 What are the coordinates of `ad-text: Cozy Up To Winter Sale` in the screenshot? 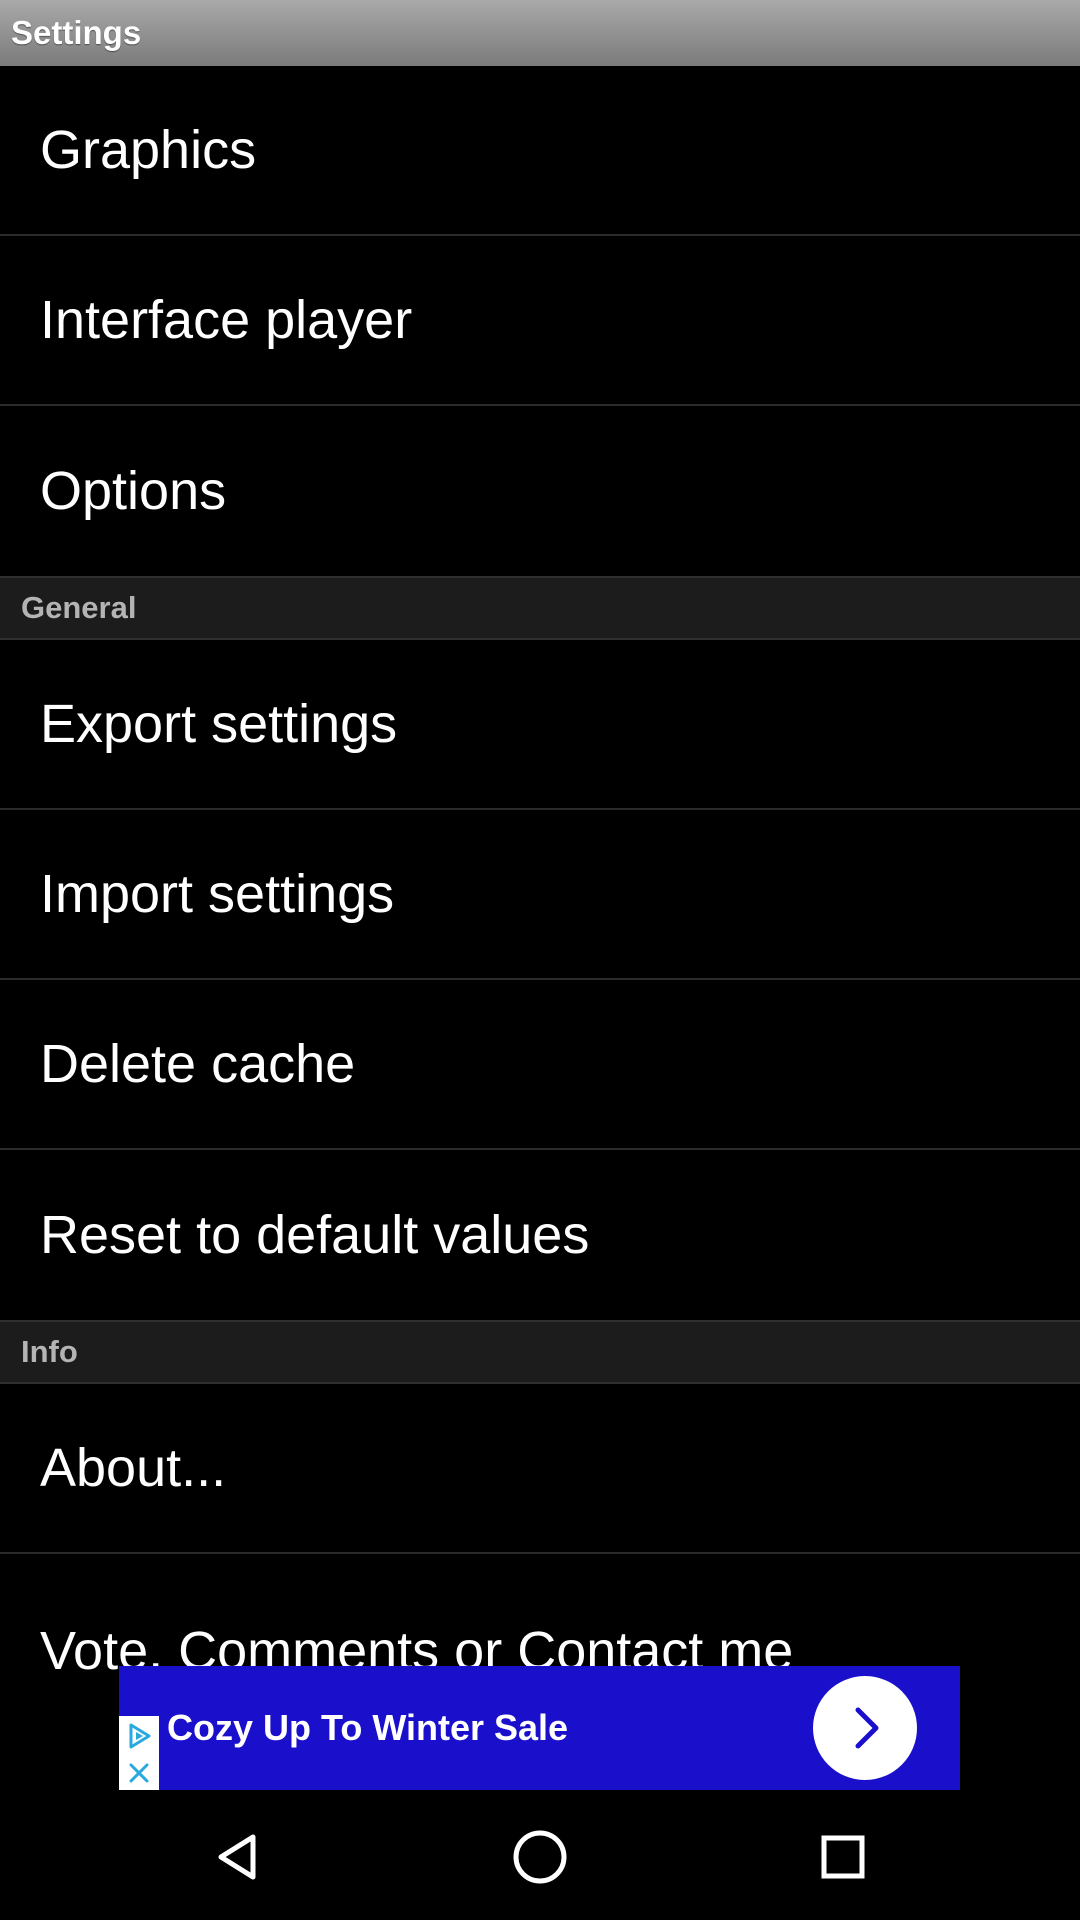 It's located at (367, 1728).